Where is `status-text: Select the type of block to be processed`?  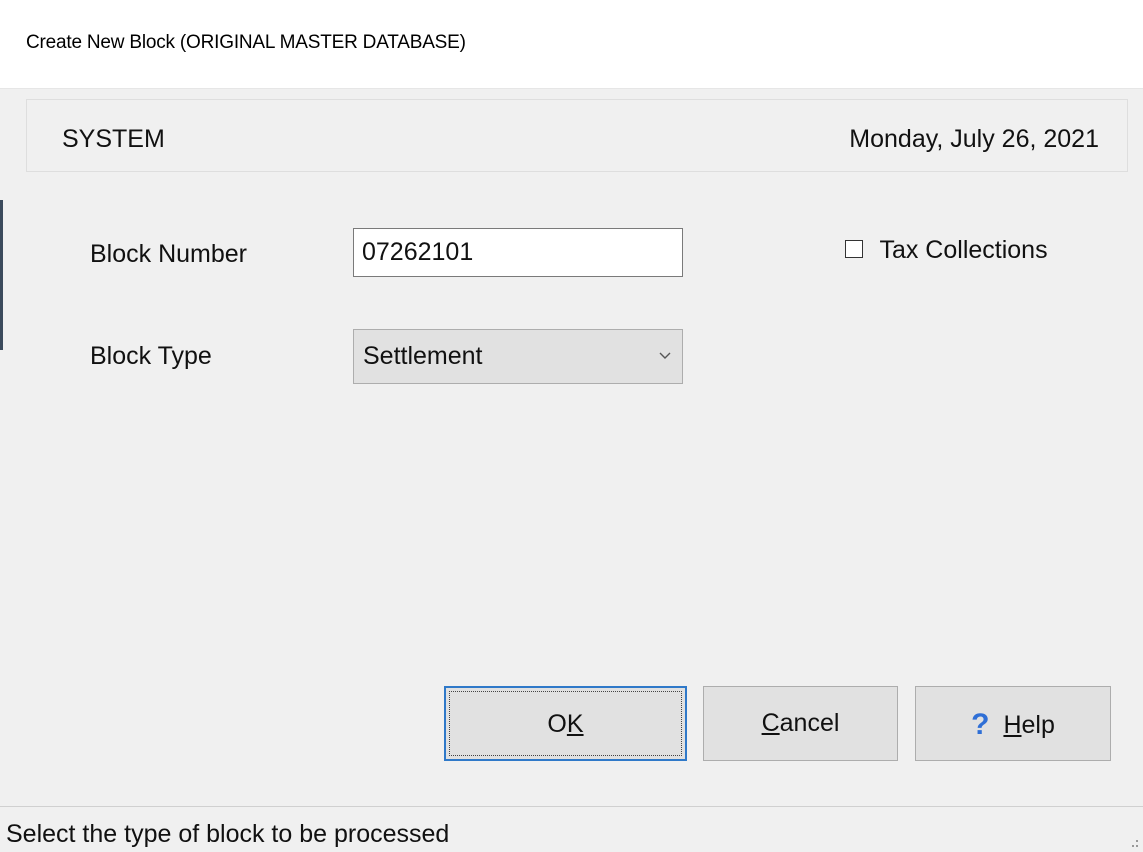 status-text: Select the type of block to be processed is located at coordinates (228, 834).